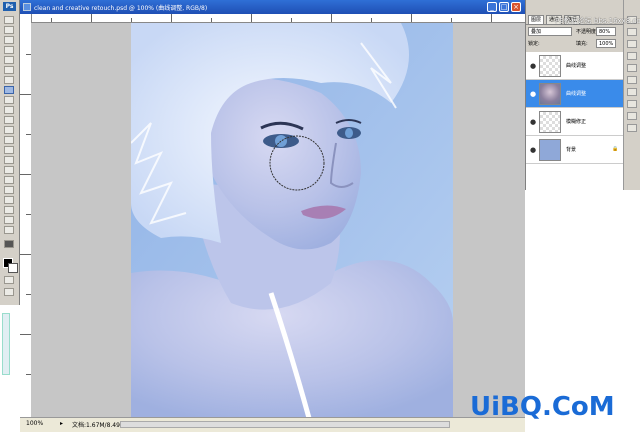  Describe the element at coordinates (9, 220) in the screenshot. I see `hand-tool-icon` at that location.